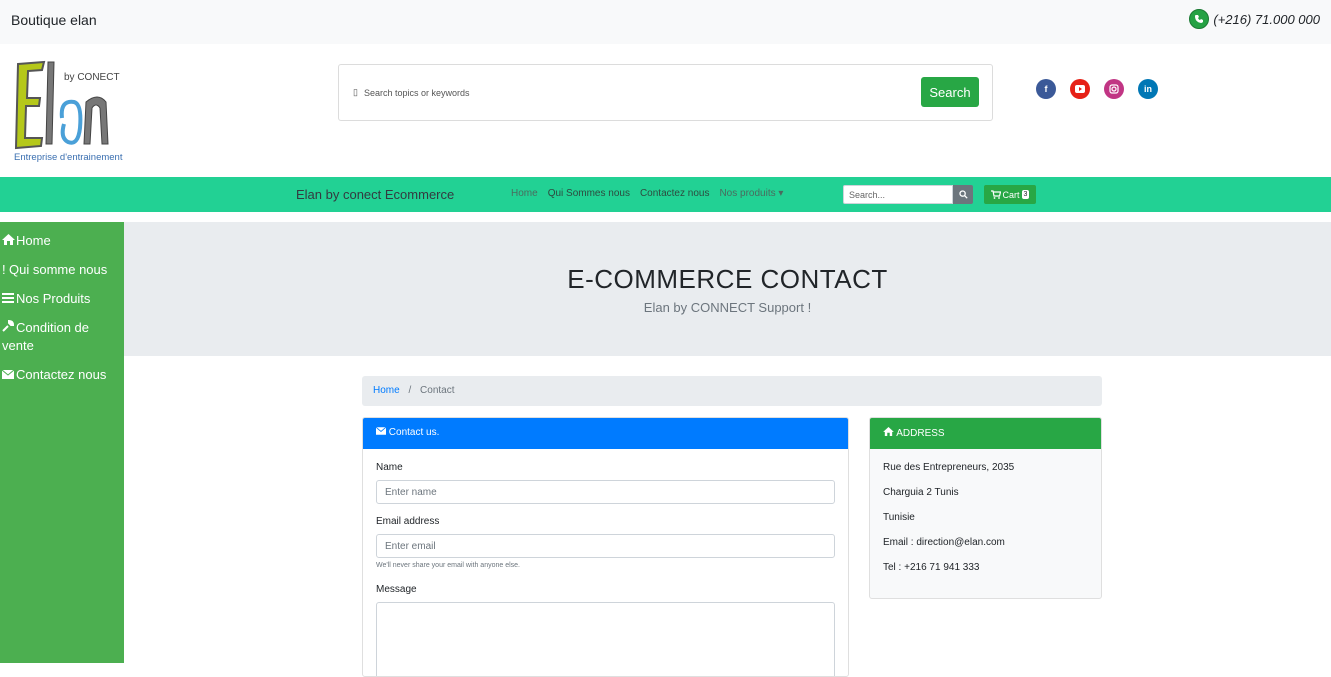  Describe the element at coordinates (605, 492) in the screenshot. I see `name-field: Enter name` at that location.